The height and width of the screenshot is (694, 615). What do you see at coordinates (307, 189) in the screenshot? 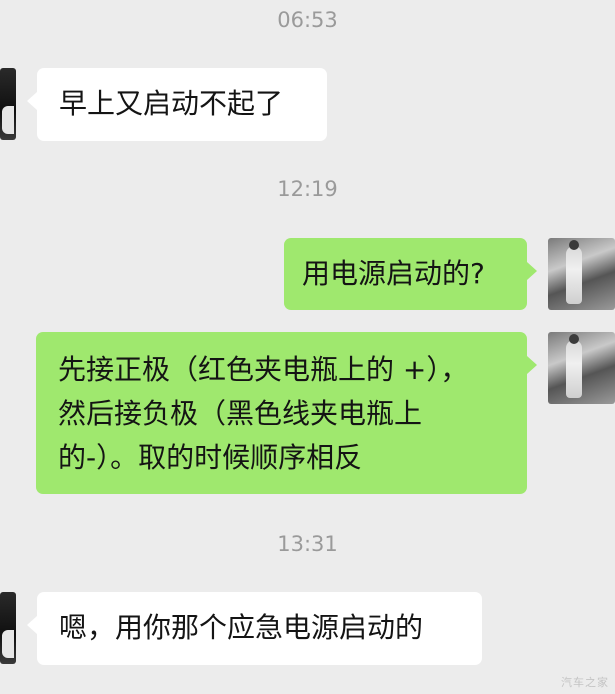
I see `timestamp: 12:19` at bounding box center [307, 189].